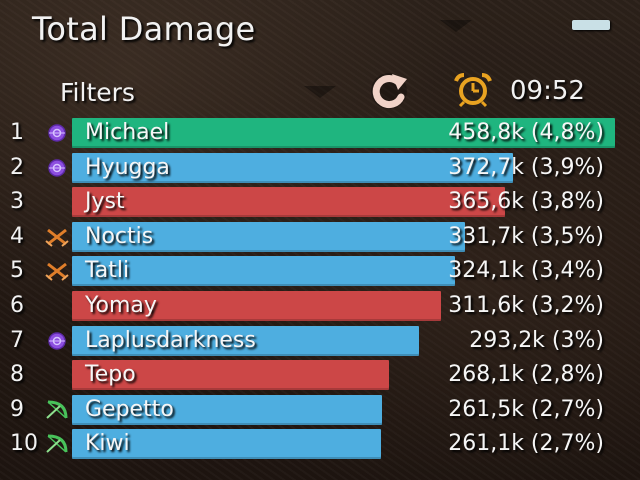  Describe the element at coordinates (17, 340) in the screenshot. I see `rank-number: 7` at that location.